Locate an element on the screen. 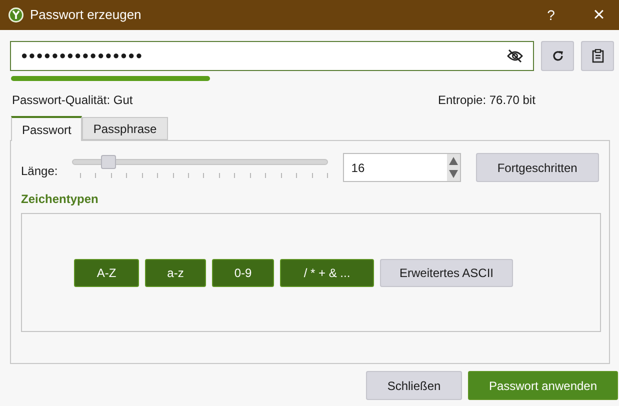  eye-slash-icon is located at coordinates (515, 56).